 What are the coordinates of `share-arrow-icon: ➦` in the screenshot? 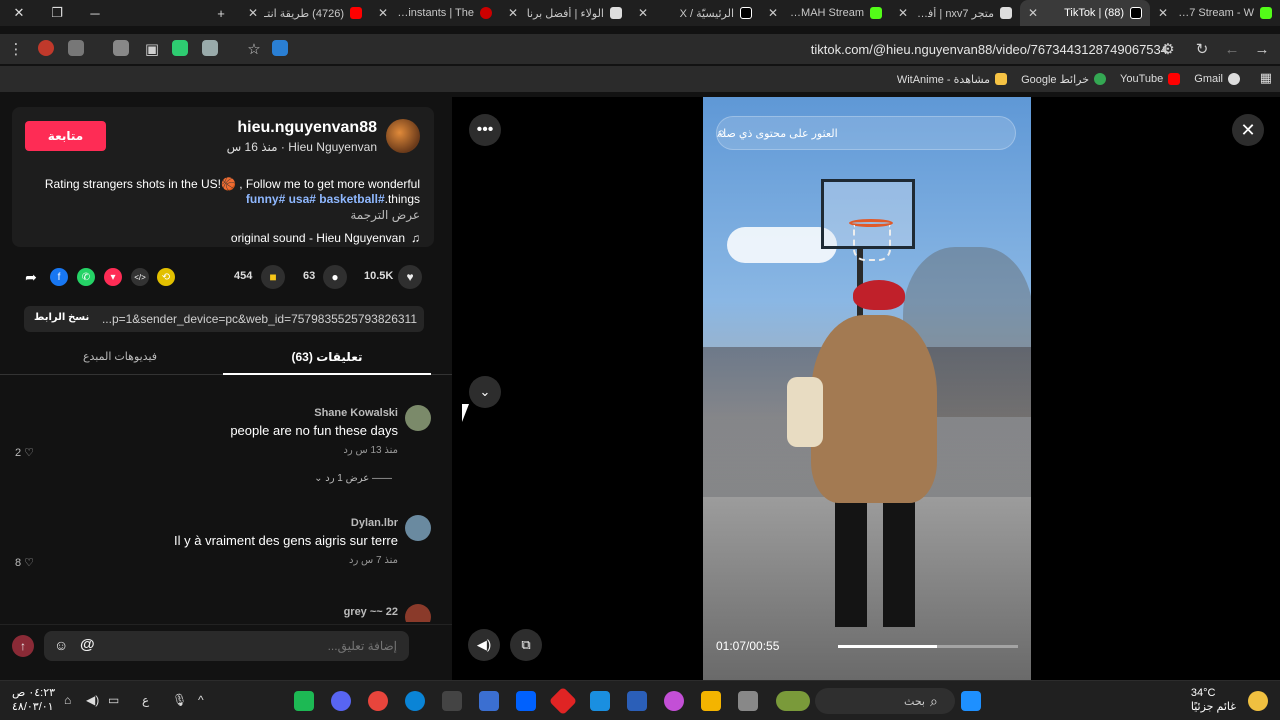 It's located at (31, 277).